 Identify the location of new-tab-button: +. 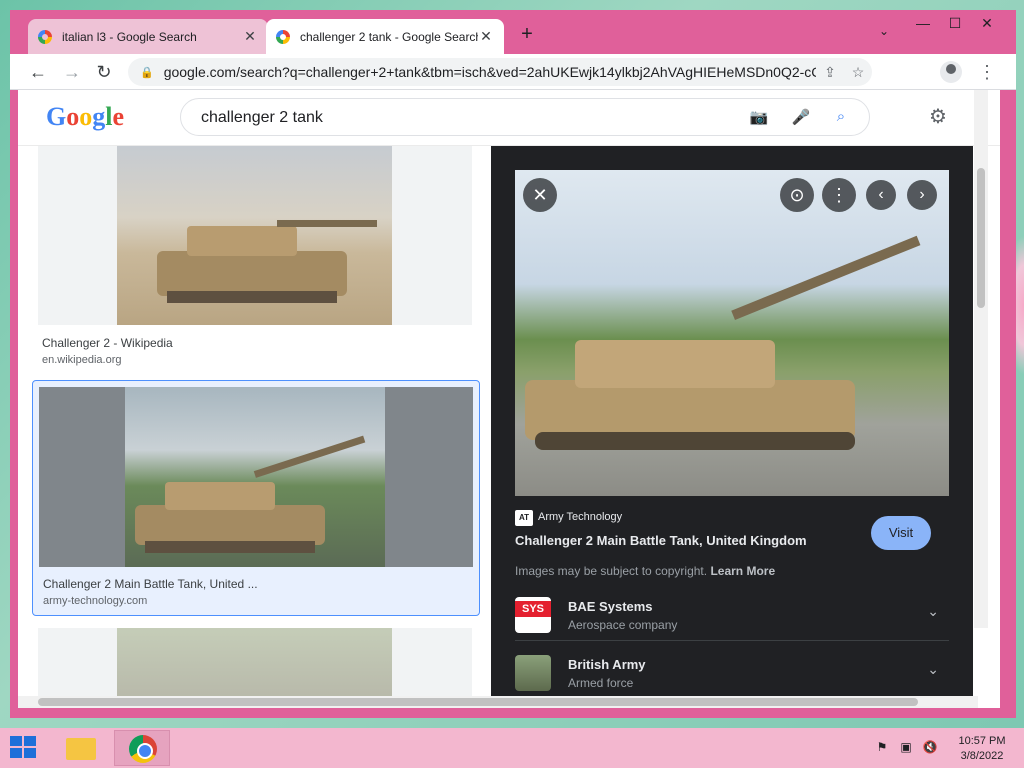
(527, 35).